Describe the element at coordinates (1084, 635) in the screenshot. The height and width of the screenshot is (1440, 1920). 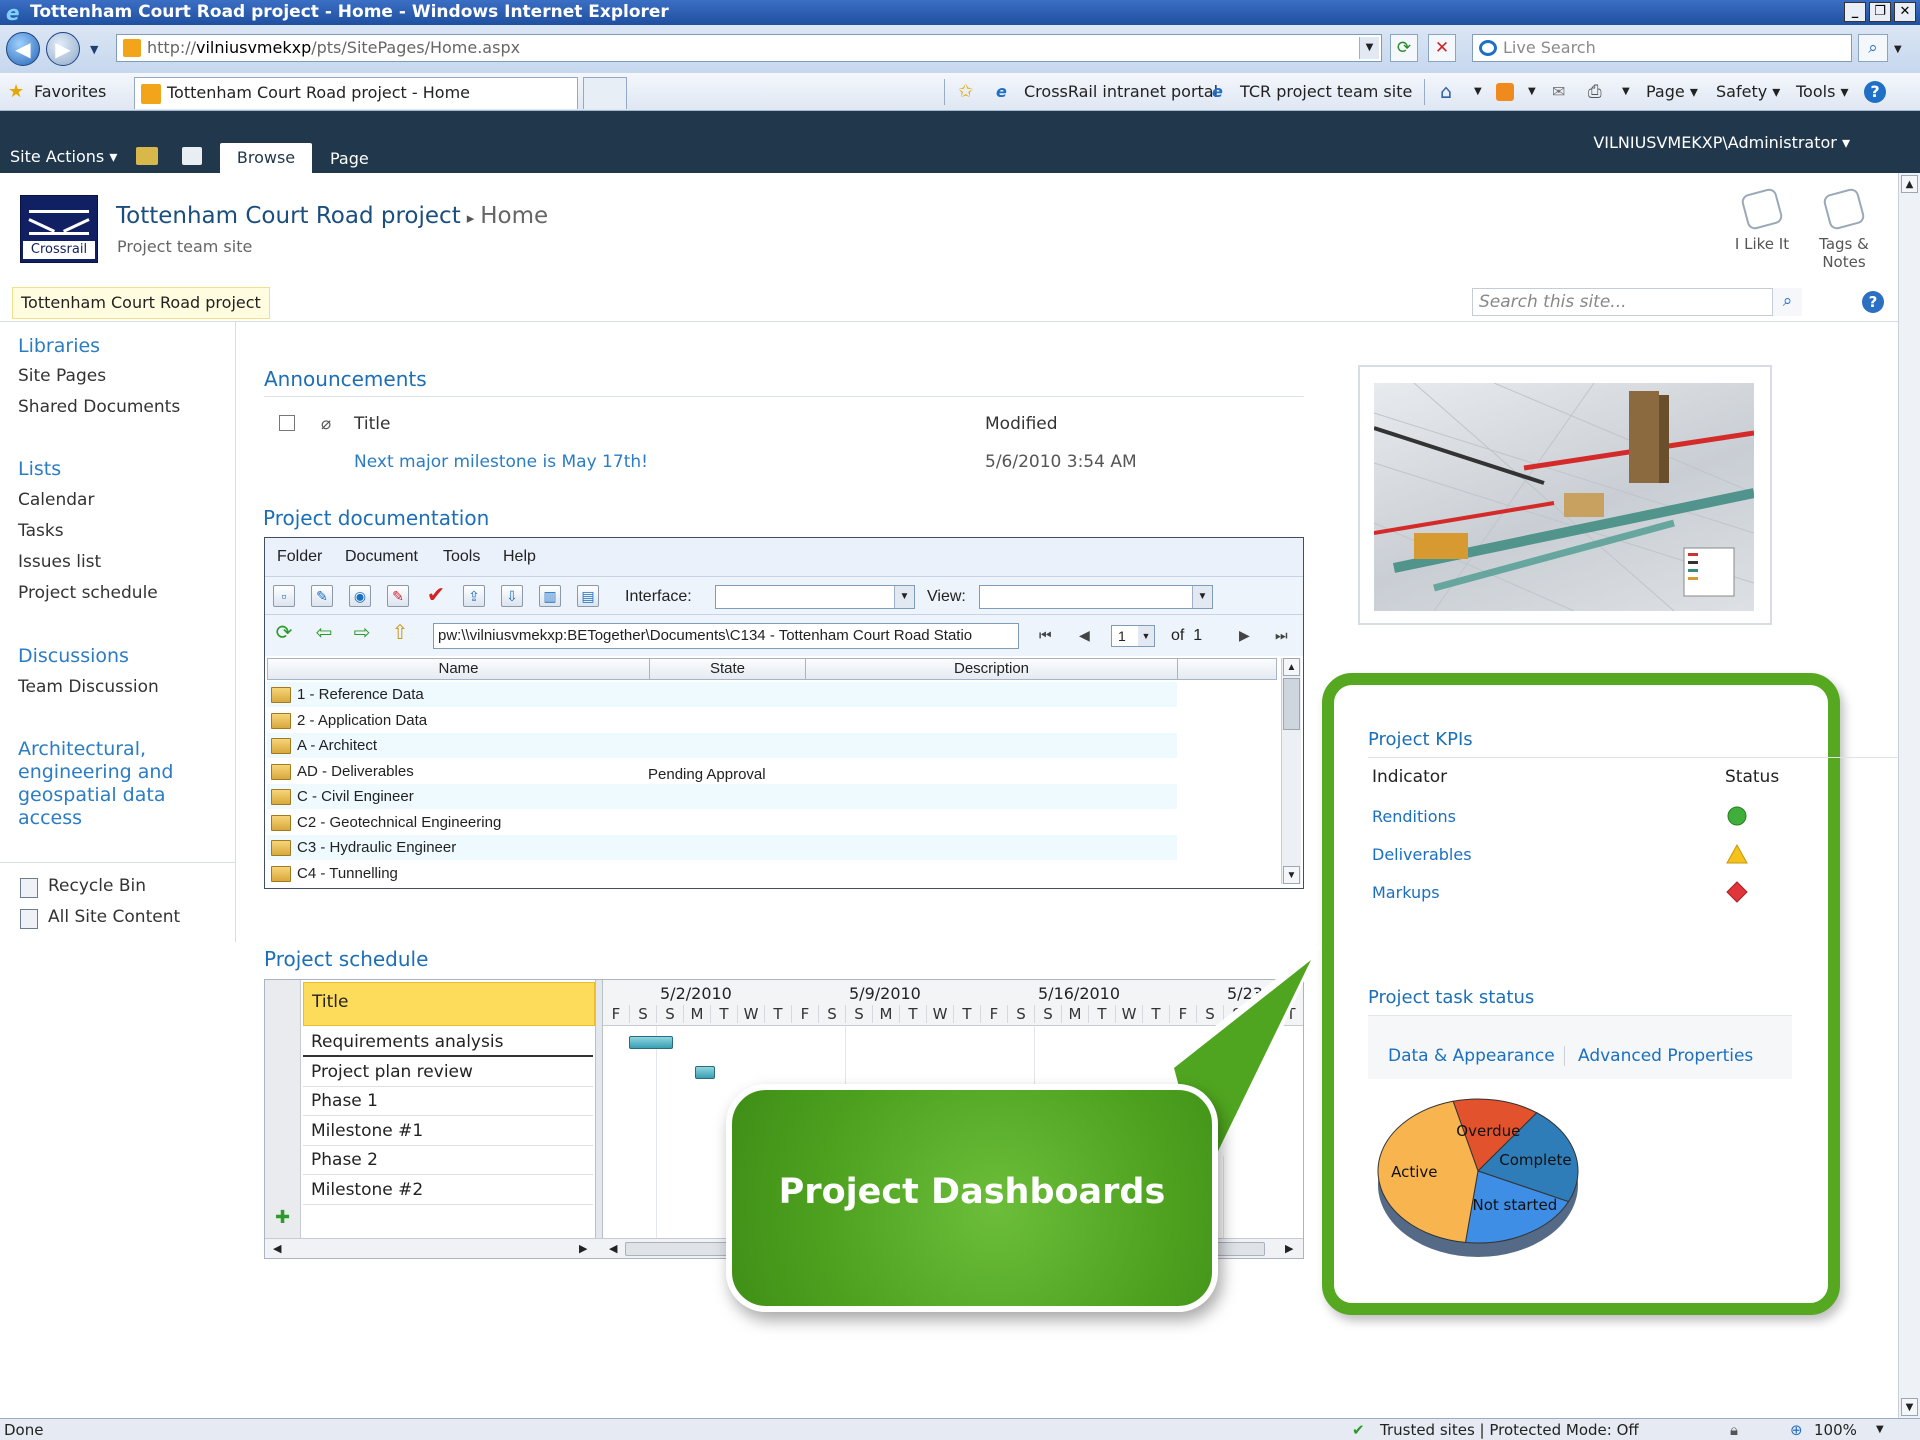
I see `prev-page-icon: ◀` at that location.